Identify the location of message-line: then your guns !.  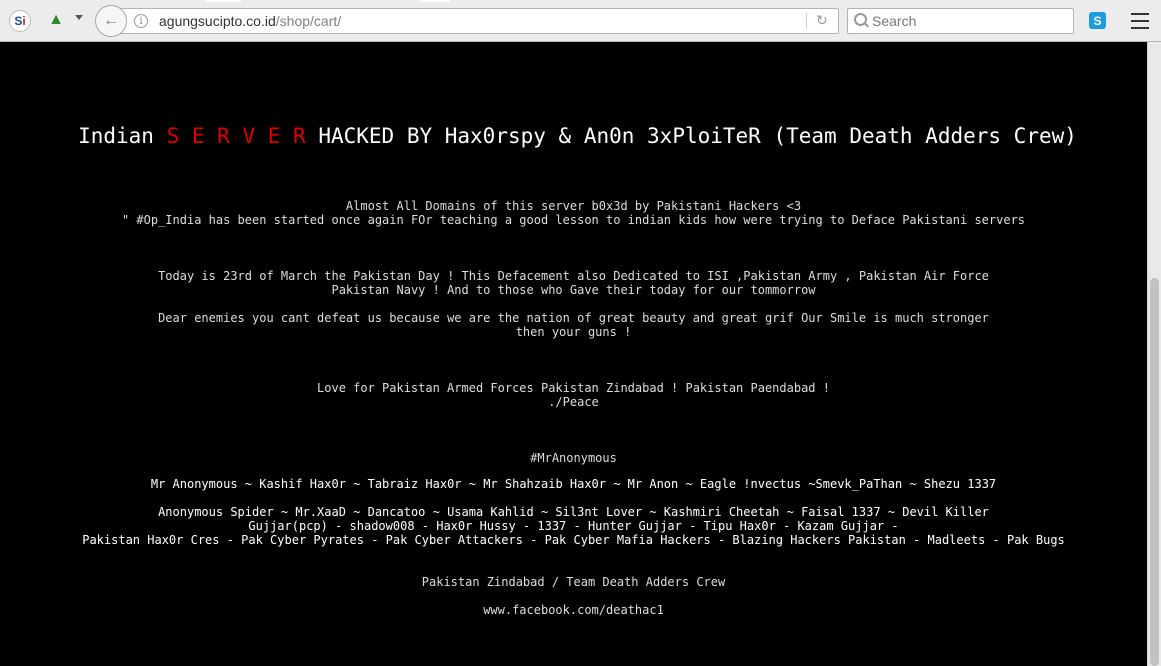
(573, 332).